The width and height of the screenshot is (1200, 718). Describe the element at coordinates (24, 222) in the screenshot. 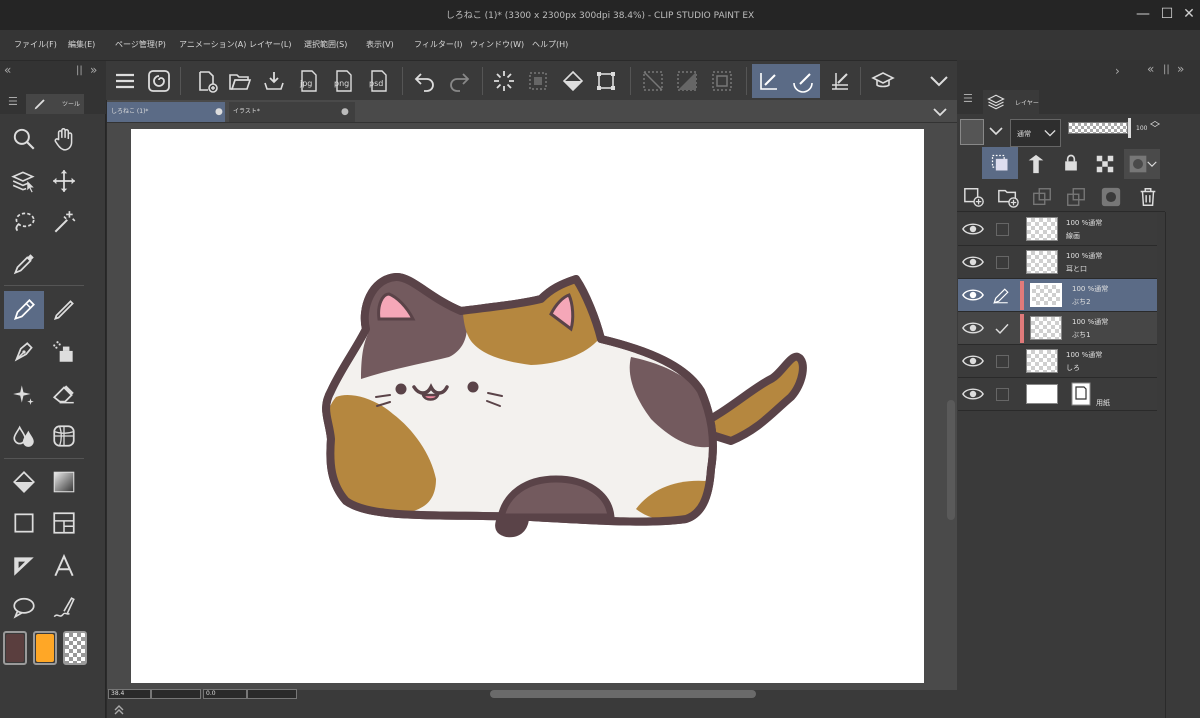

I see `lasso-tool` at that location.